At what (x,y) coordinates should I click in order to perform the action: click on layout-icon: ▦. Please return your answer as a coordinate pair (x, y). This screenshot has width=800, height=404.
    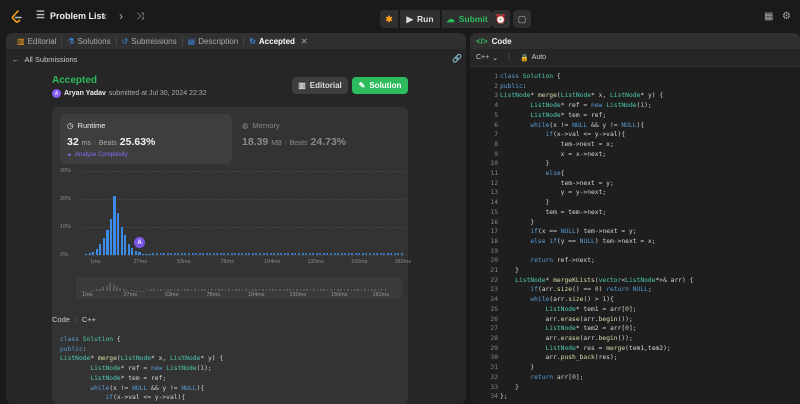
    Looking at the image, I should click on (768, 17).